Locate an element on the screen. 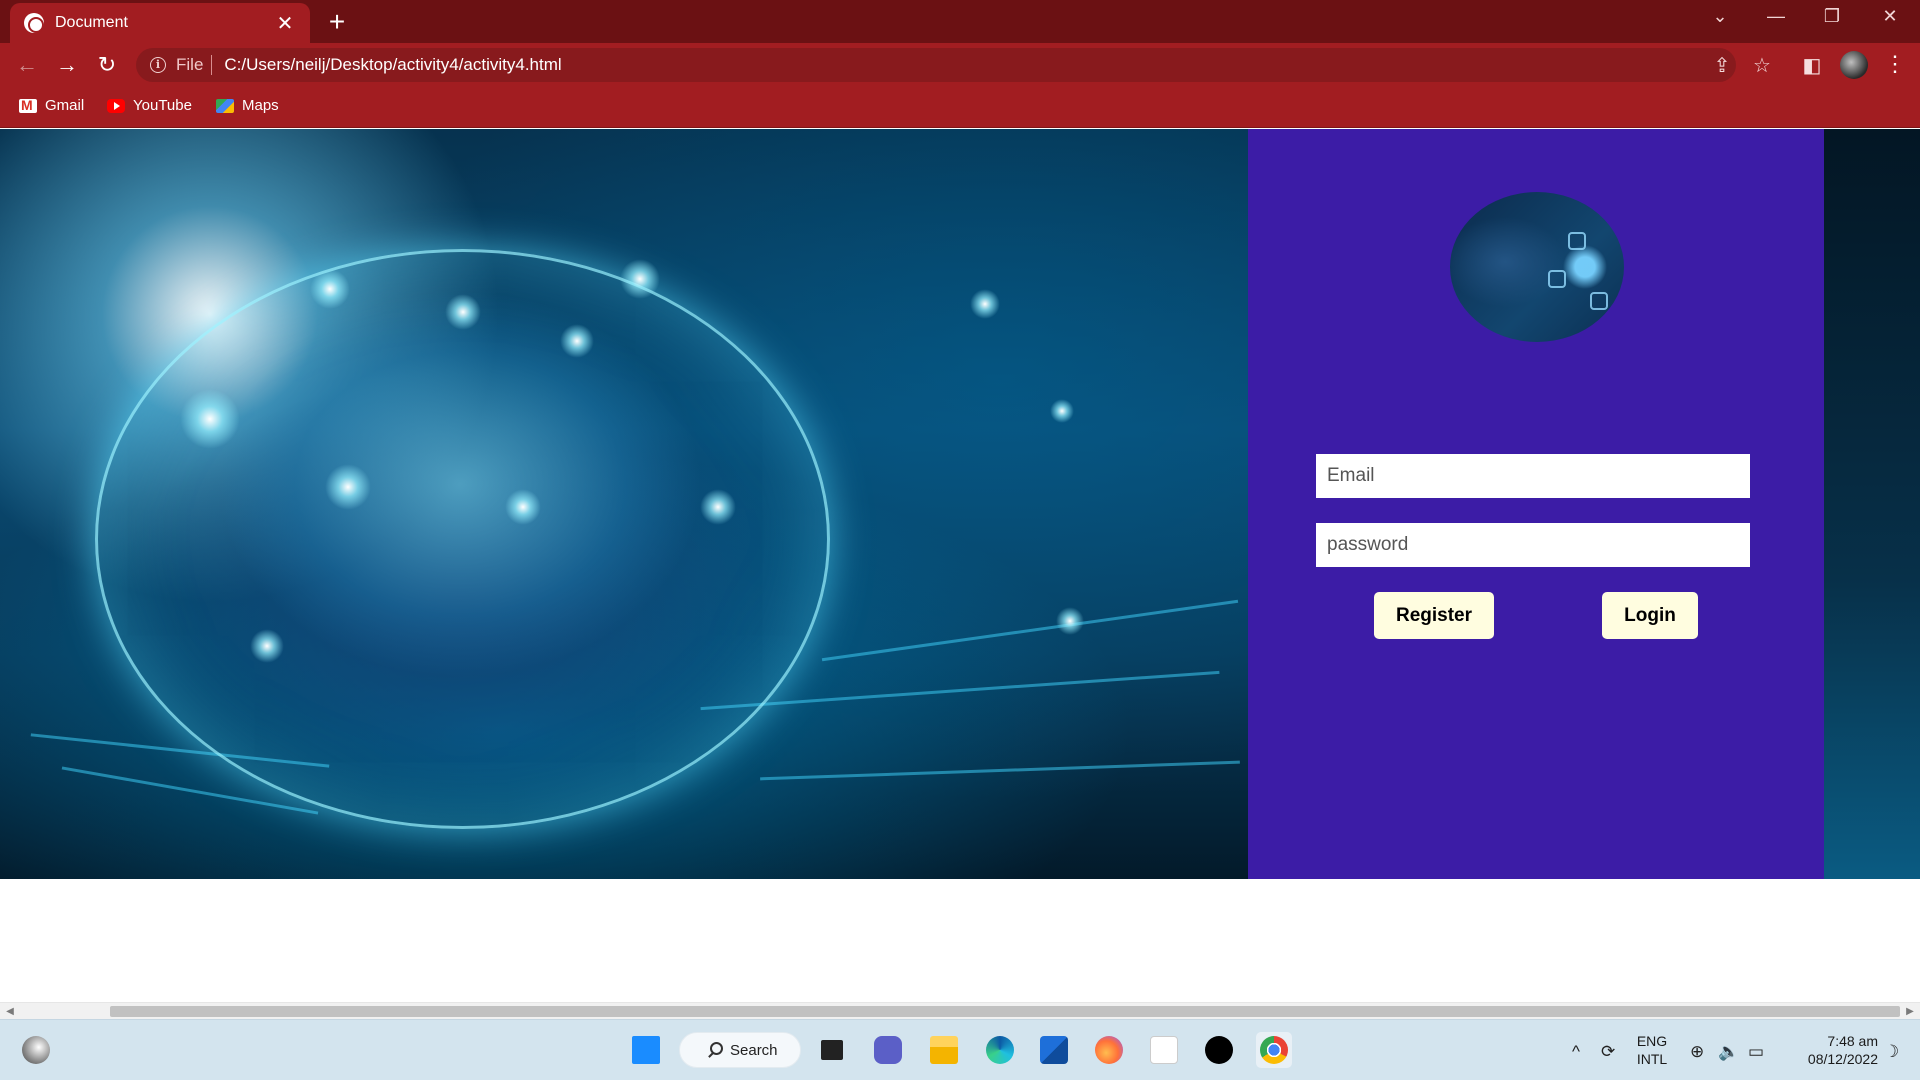  globe-favicon-icon is located at coordinates (34, 23).